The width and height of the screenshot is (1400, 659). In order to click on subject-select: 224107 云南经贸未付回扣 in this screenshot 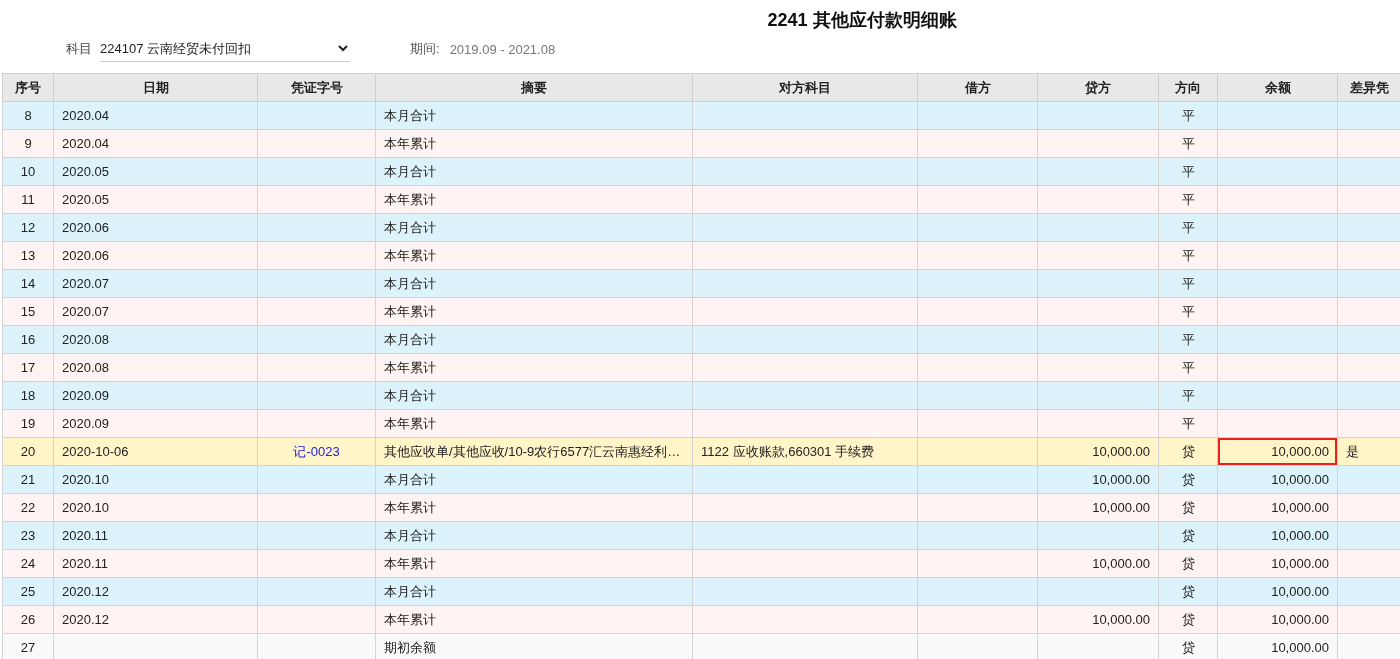, I will do `click(225, 49)`.